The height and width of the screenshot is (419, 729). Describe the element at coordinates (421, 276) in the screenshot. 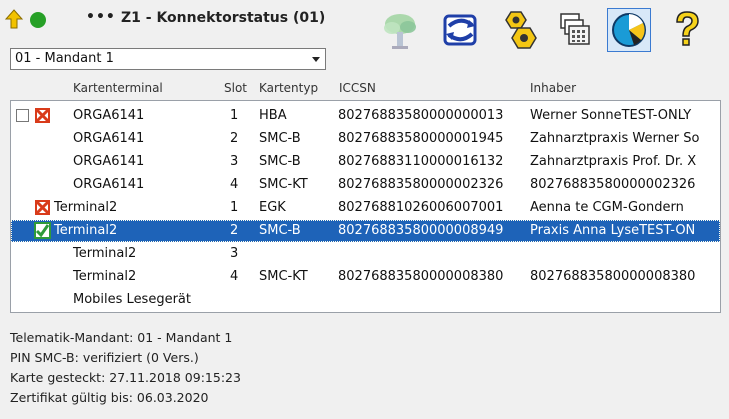

I see `cell-iccsn: 80276883580000008380` at that location.